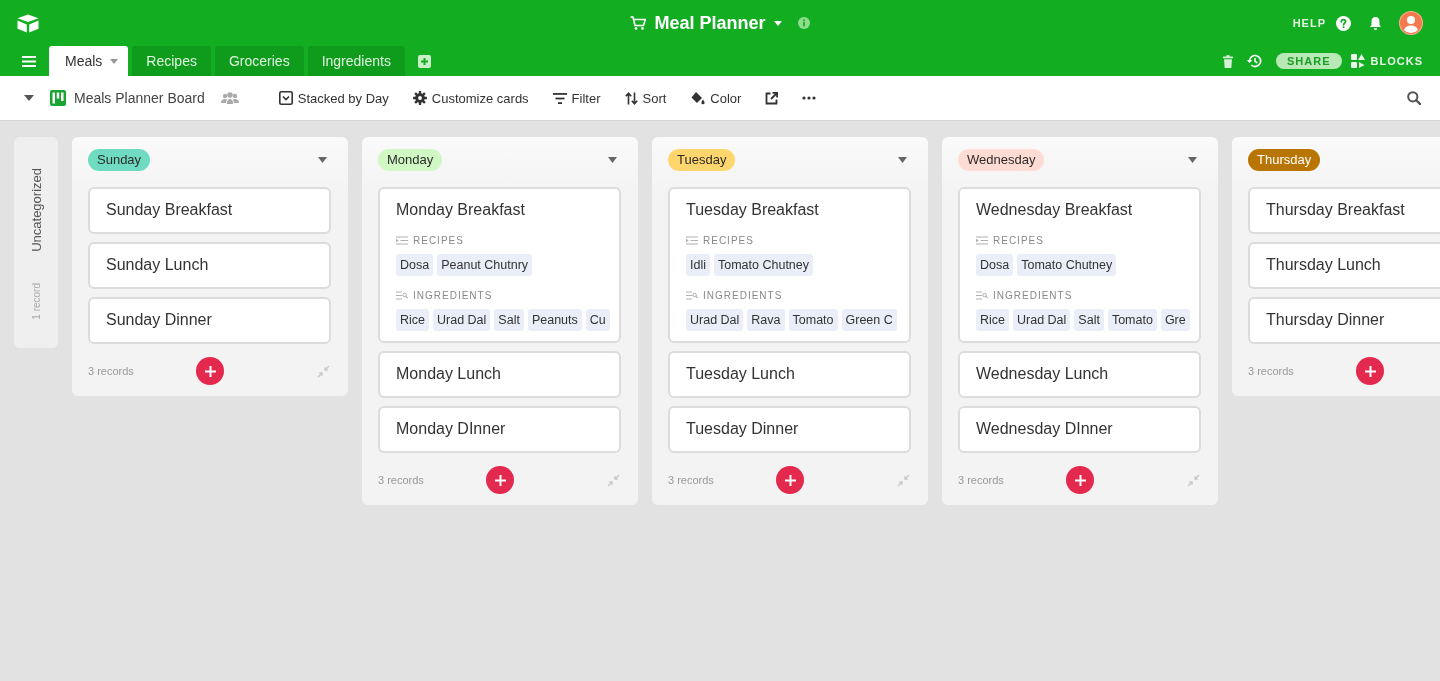 This screenshot has height=681, width=1440. Describe the element at coordinates (139, 98) in the screenshot. I see `view-name: Meals Planner Board` at that location.